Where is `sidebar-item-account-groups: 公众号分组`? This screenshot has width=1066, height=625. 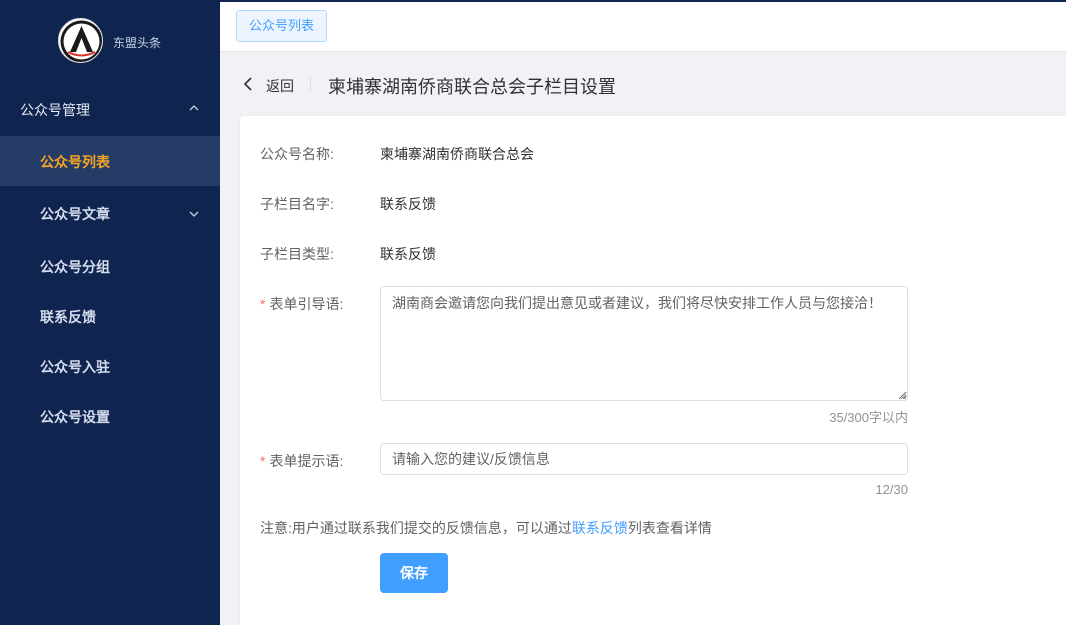
sidebar-item-account-groups: 公众号分组 is located at coordinates (110, 266).